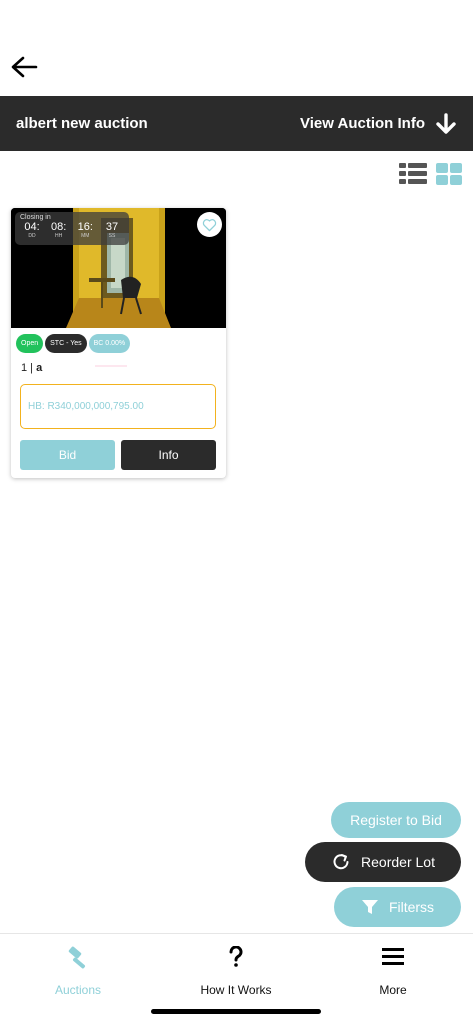 This screenshot has width=473, height=1024. I want to click on list-view-toggle, so click(413, 174).